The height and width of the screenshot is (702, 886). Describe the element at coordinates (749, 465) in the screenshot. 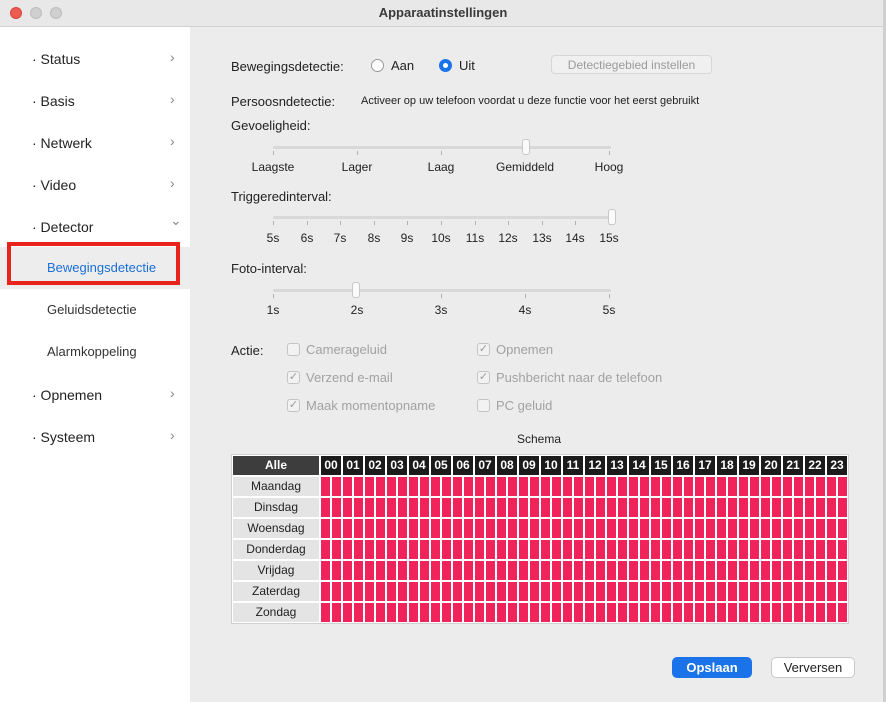

I see `schedule-hour-header: 19` at that location.